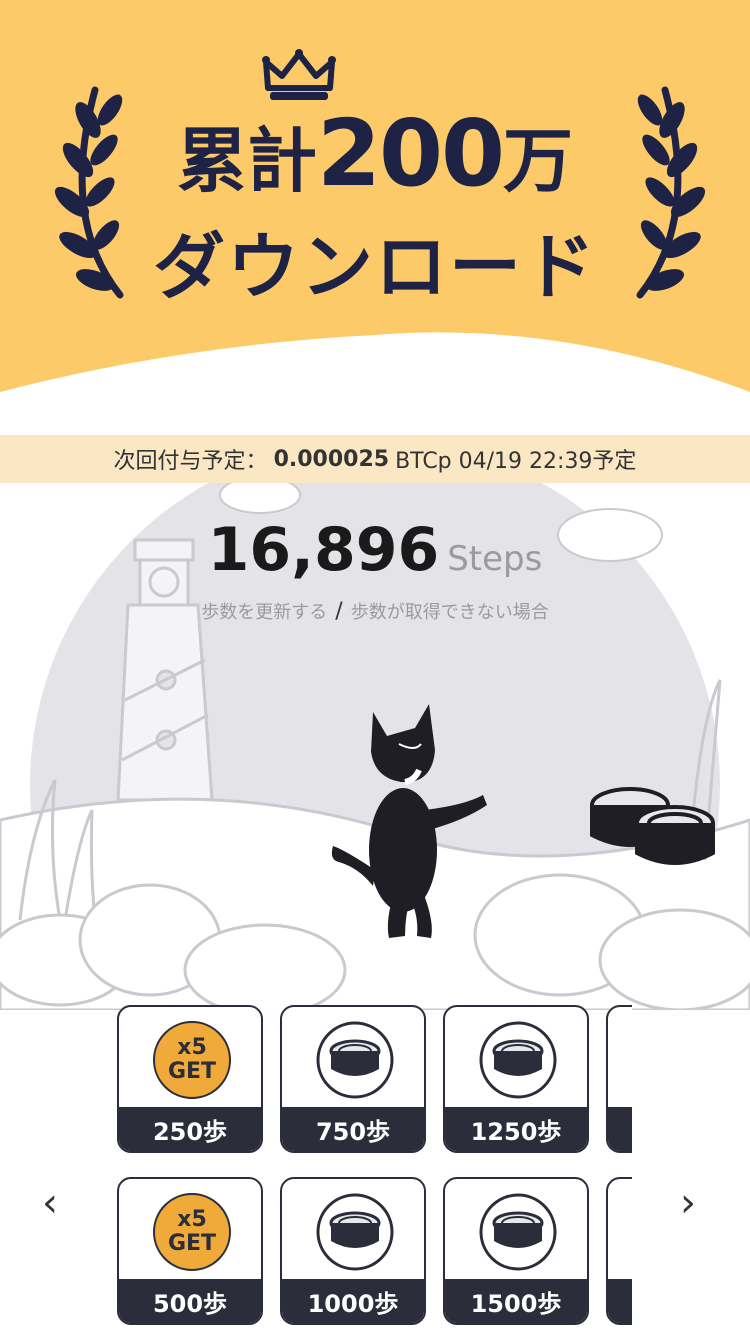  What do you see at coordinates (538, 161) in the screenshot?
I see `headline-suffix: 万` at bounding box center [538, 161].